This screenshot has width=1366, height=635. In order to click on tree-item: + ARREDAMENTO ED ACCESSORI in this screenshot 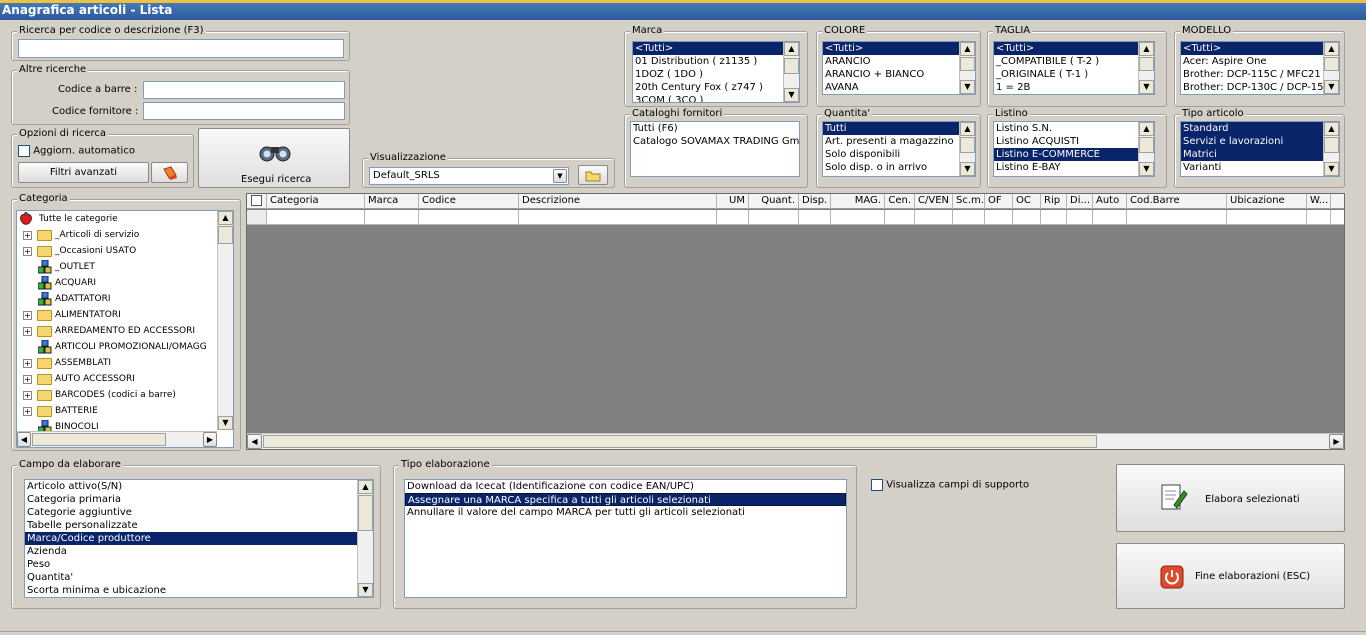, I will do `click(117, 331)`.